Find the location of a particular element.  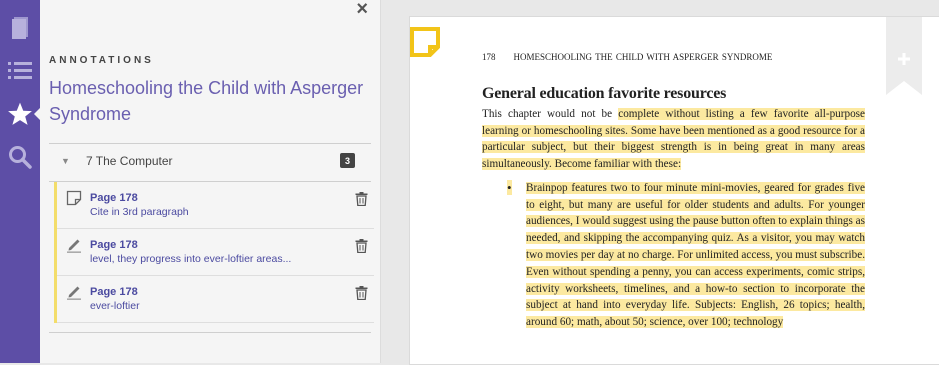

close-icon: × is located at coordinates (362, 9).